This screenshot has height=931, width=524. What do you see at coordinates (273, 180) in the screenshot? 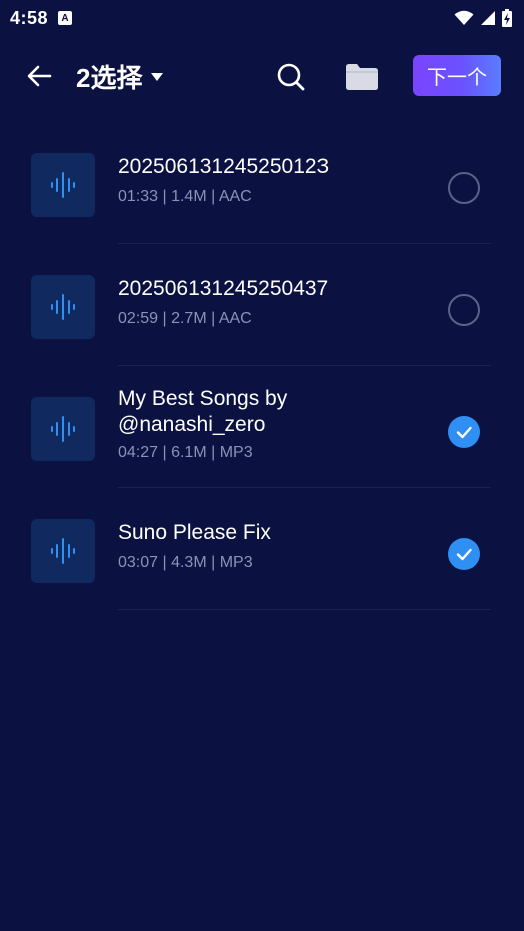
I see `file-info: 20250613124525012З 01:33 | 1.4M | AAC` at bounding box center [273, 180].